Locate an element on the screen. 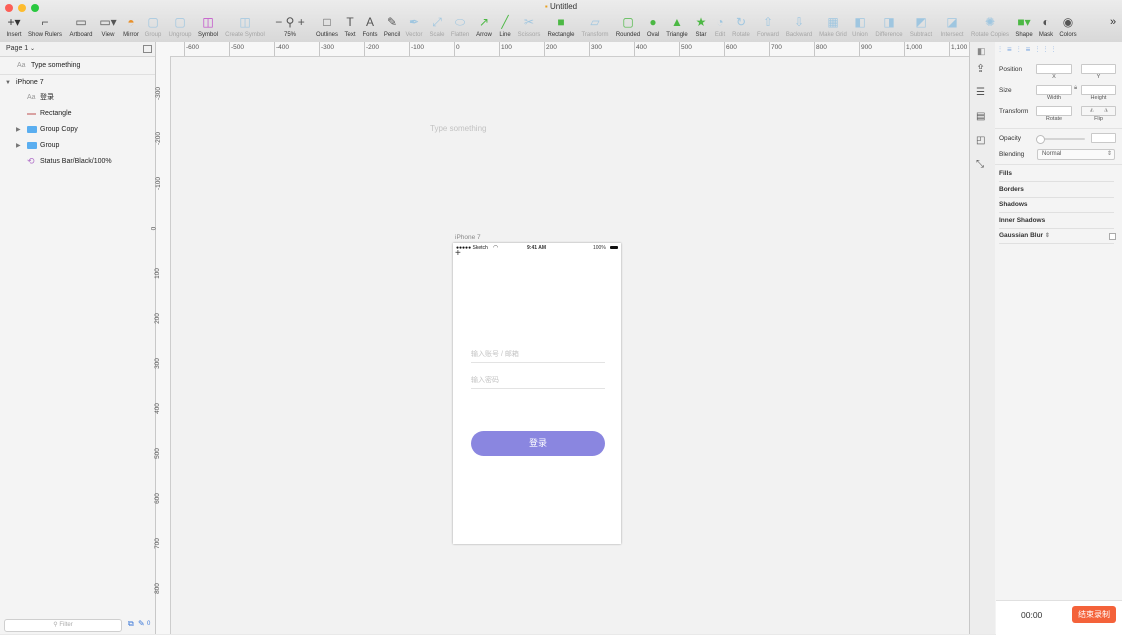  ruler-tick-label: -100 is located at coordinates (159, 183).